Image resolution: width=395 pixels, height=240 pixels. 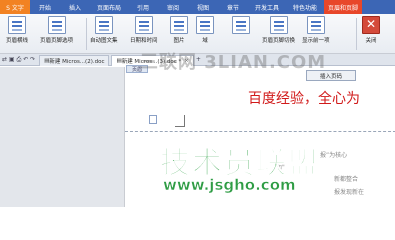 What do you see at coordinates (267, 7) in the screenshot?
I see `tab-developer: 开发工具` at bounding box center [267, 7].